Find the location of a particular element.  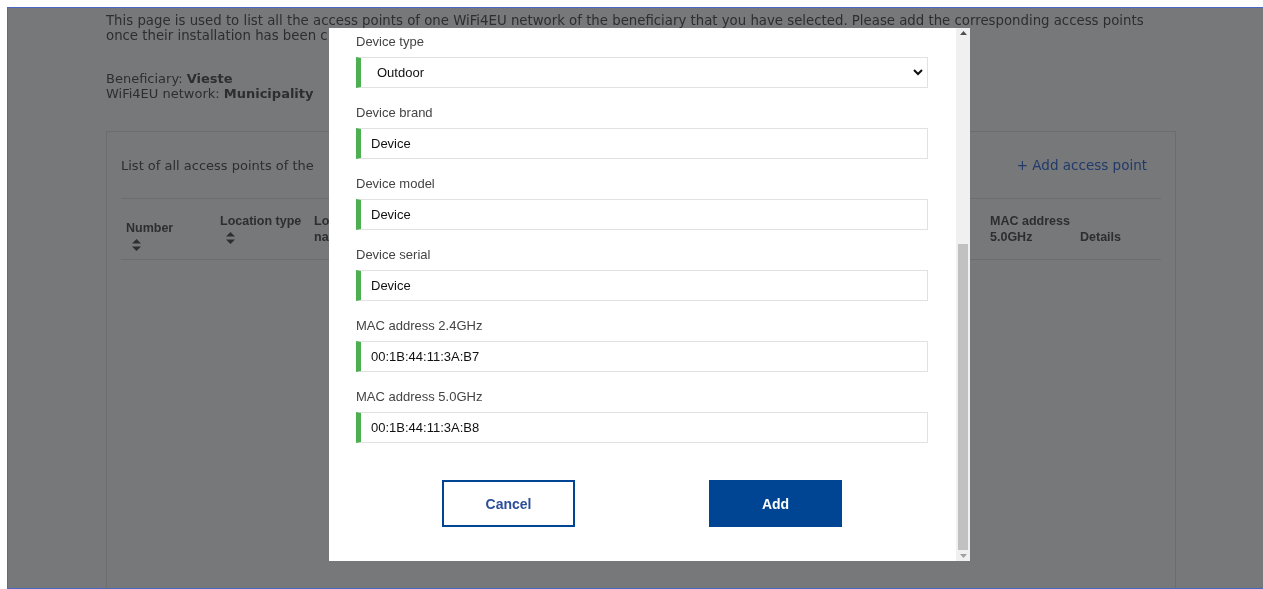

field-label: Device model is located at coordinates (395, 184).